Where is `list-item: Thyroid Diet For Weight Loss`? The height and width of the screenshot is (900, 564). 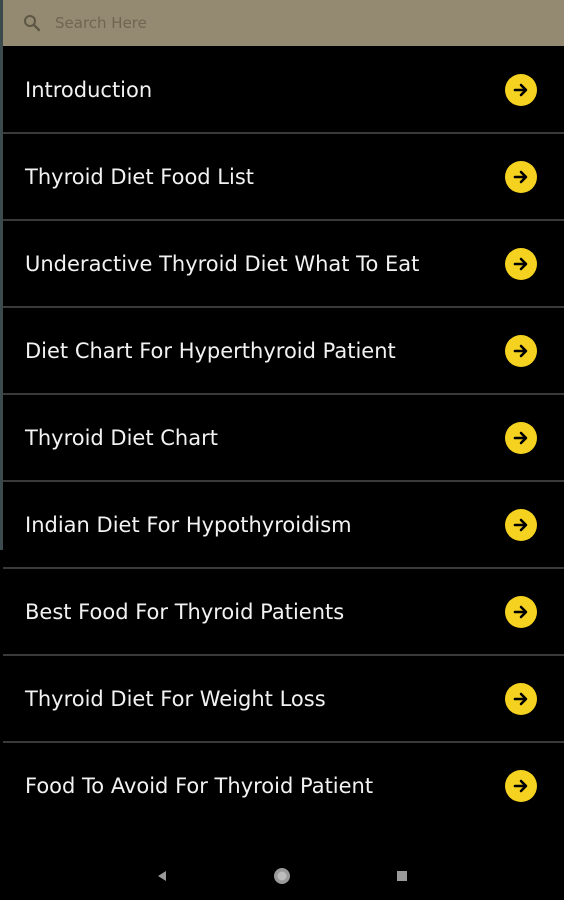 list-item: Thyroid Diet For Weight Loss is located at coordinates (283, 699).